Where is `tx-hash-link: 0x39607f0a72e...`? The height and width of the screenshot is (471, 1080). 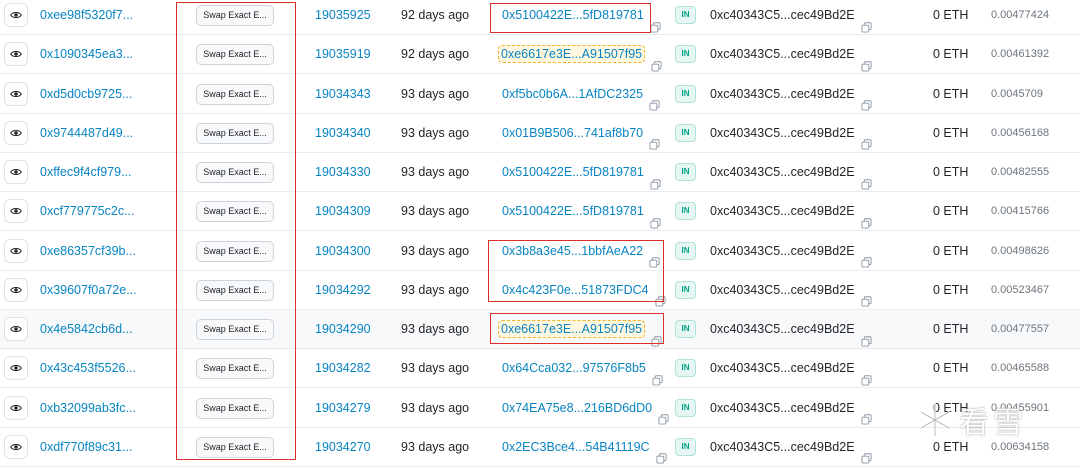 tx-hash-link: 0x39607f0a72e... is located at coordinates (88, 290).